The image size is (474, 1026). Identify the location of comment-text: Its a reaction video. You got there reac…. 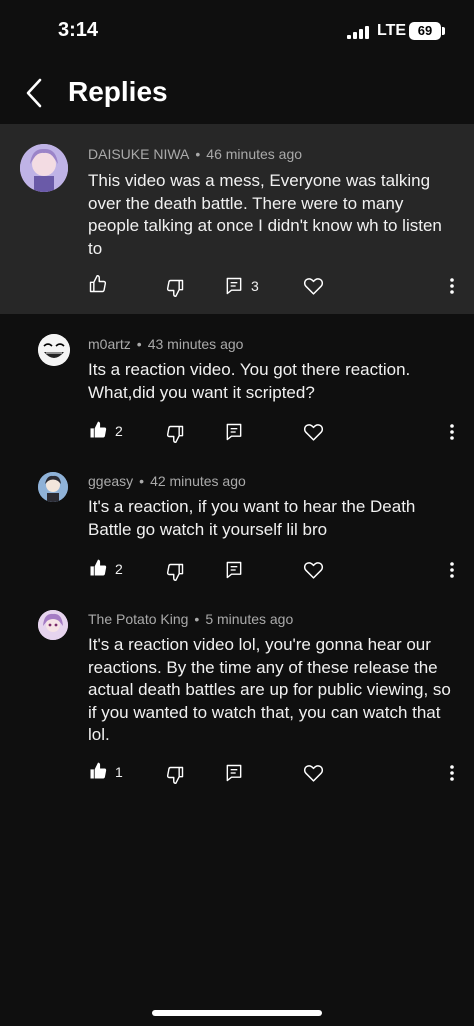
(249, 381).